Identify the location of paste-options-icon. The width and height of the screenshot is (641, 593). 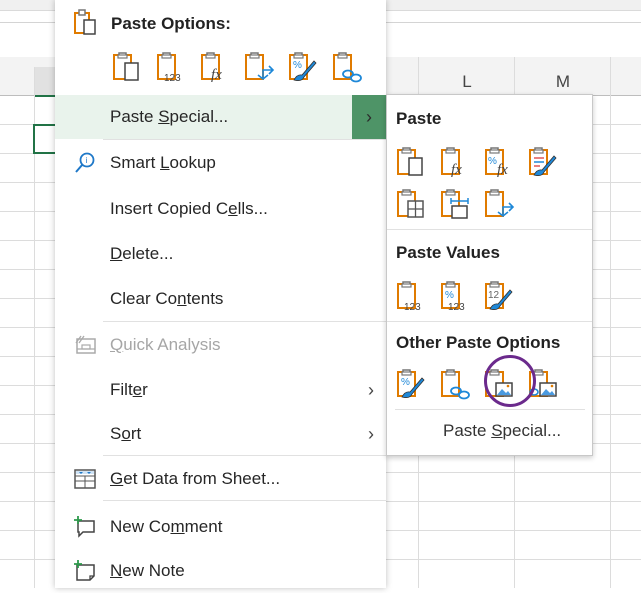
(86, 24).